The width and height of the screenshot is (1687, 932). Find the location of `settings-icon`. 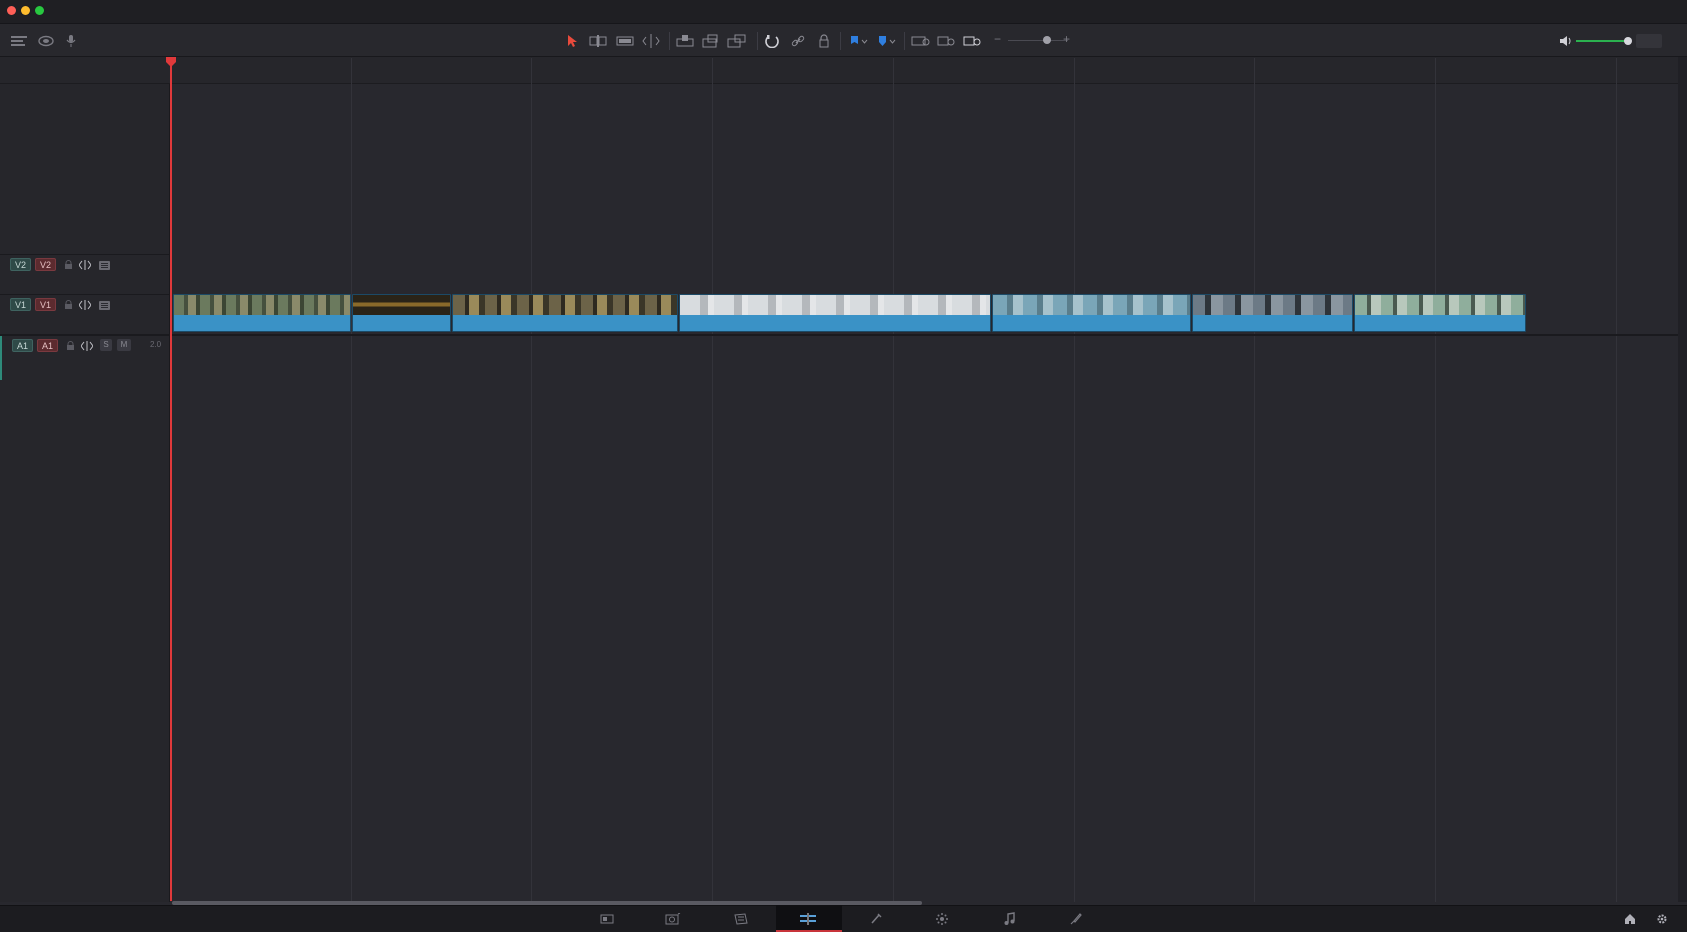

settings-icon is located at coordinates (1662, 919).